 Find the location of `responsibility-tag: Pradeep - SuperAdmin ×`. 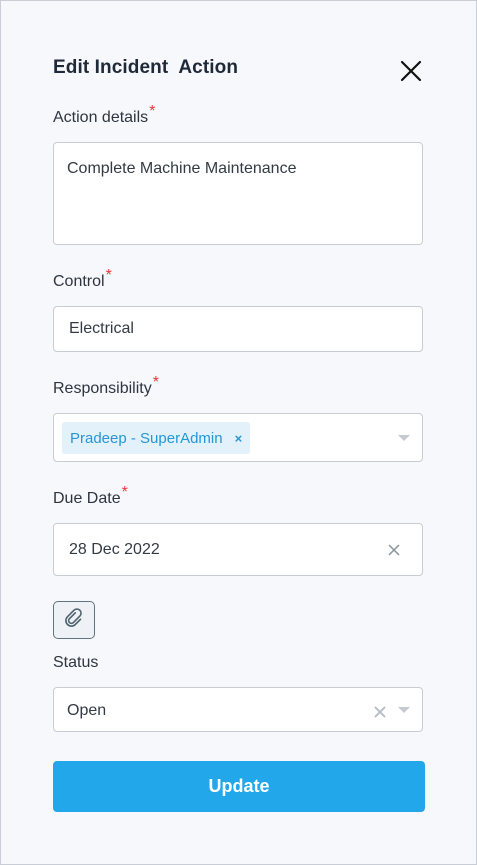

responsibility-tag: Pradeep - SuperAdmin × is located at coordinates (156, 438).